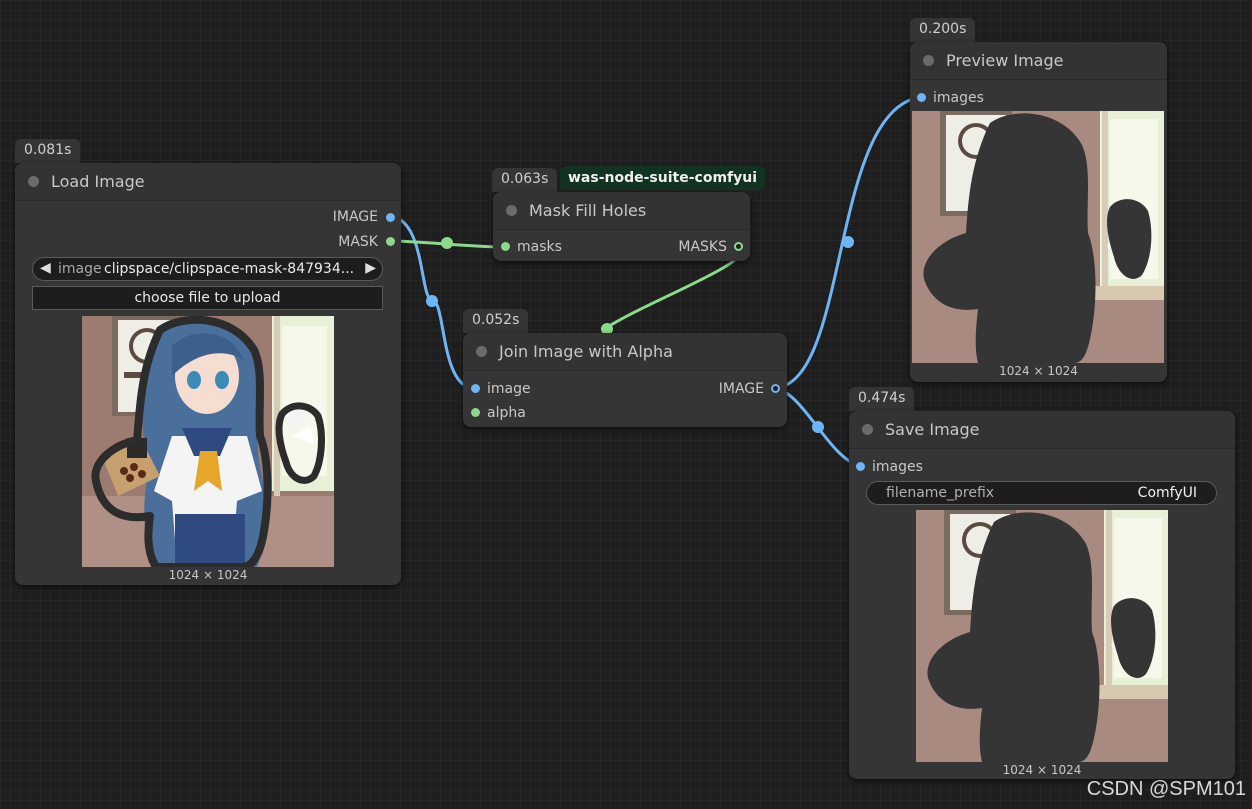 This screenshot has width=1252, height=809. What do you see at coordinates (588, 210) in the screenshot?
I see `node-title: Mask Fill Holes` at bounding box center [588, 210].